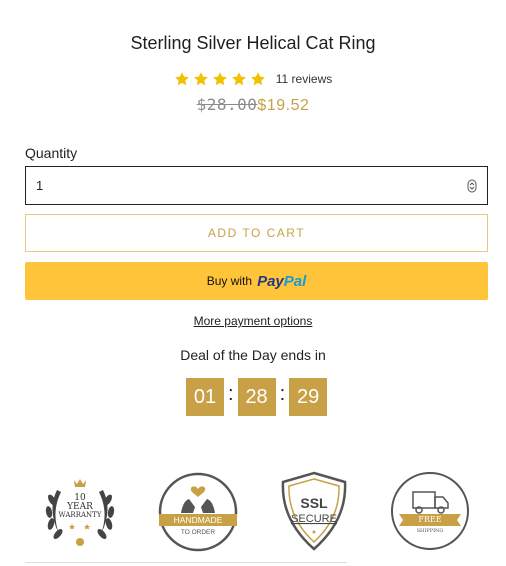 The image size is (506, 566). Describe the element at coordinates (205, 397) in the screenshot. I see `timer-hours: 01` at that location.